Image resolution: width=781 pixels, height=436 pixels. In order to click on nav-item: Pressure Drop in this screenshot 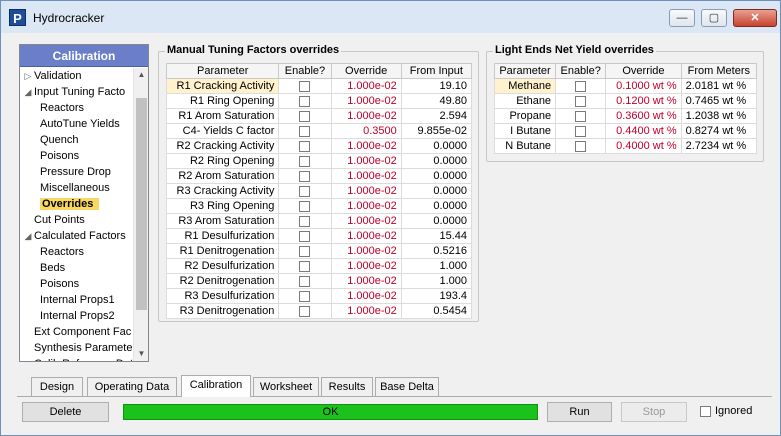, I will do `click(77, 172)`.